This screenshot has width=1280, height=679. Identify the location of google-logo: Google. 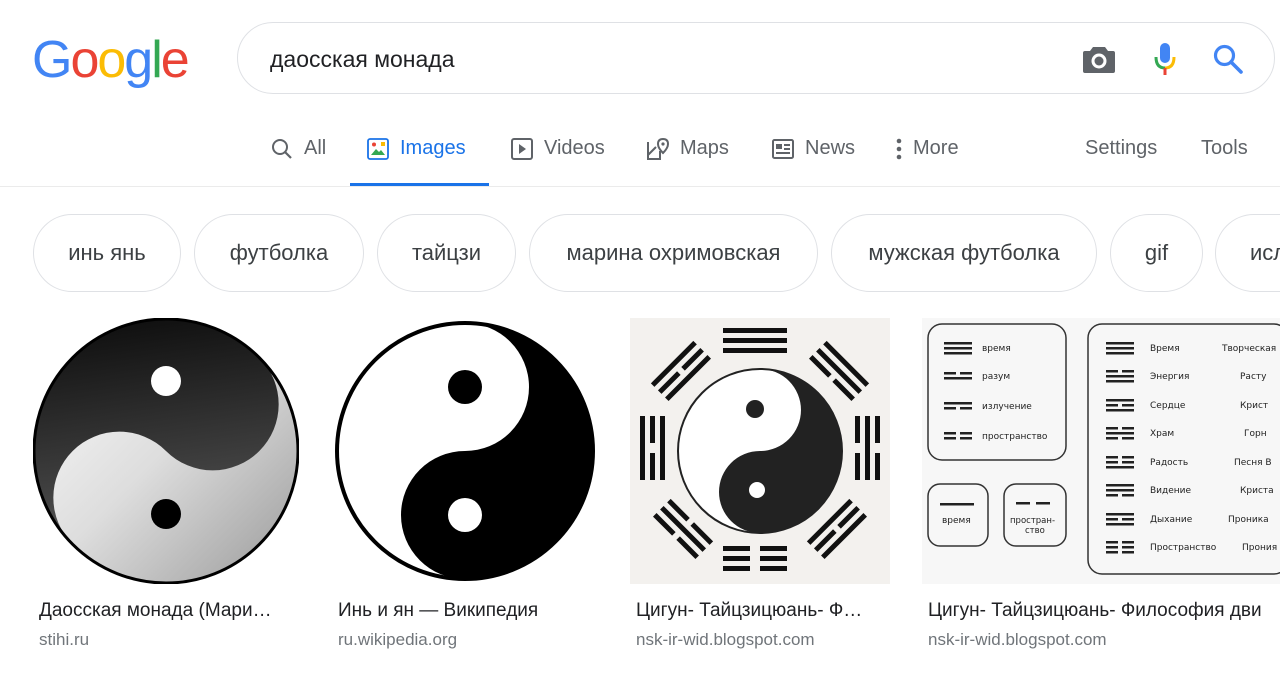
(111, 60).